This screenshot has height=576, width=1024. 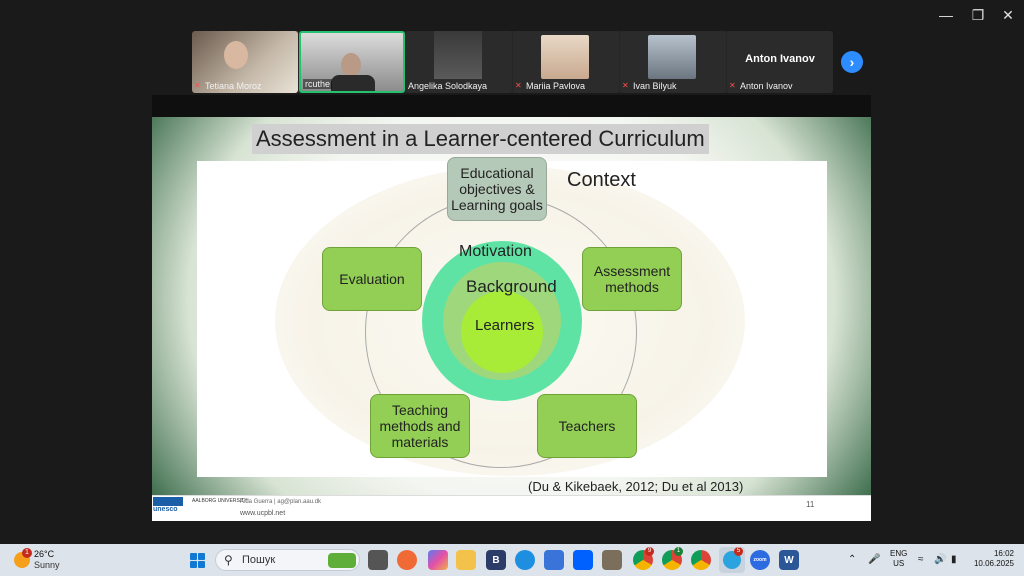 I want to click on app-icon, so click(x=612, y=560).